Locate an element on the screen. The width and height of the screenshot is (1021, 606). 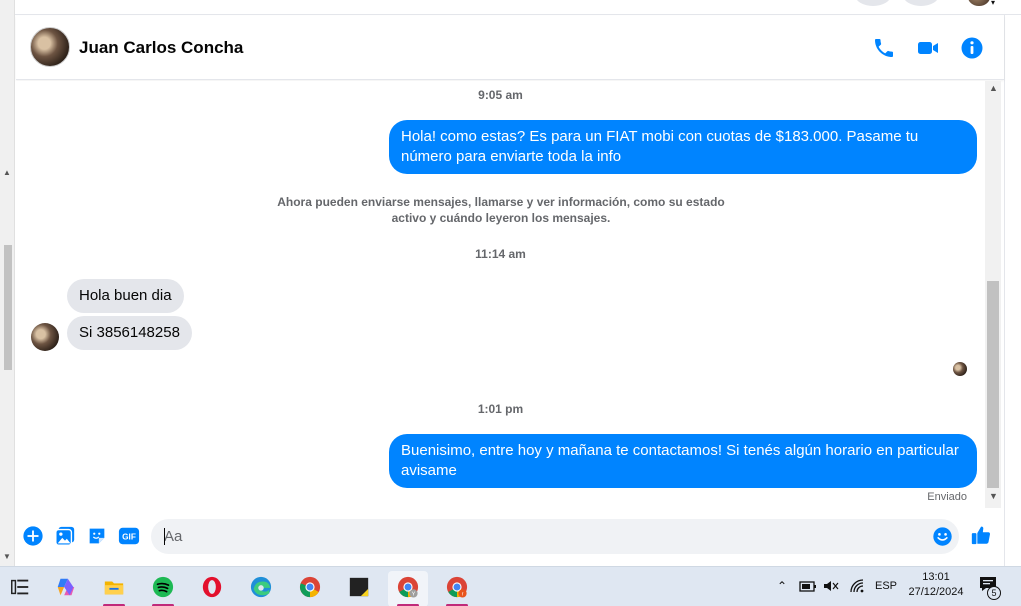
account-avatar is located at coordinates (979, 3).